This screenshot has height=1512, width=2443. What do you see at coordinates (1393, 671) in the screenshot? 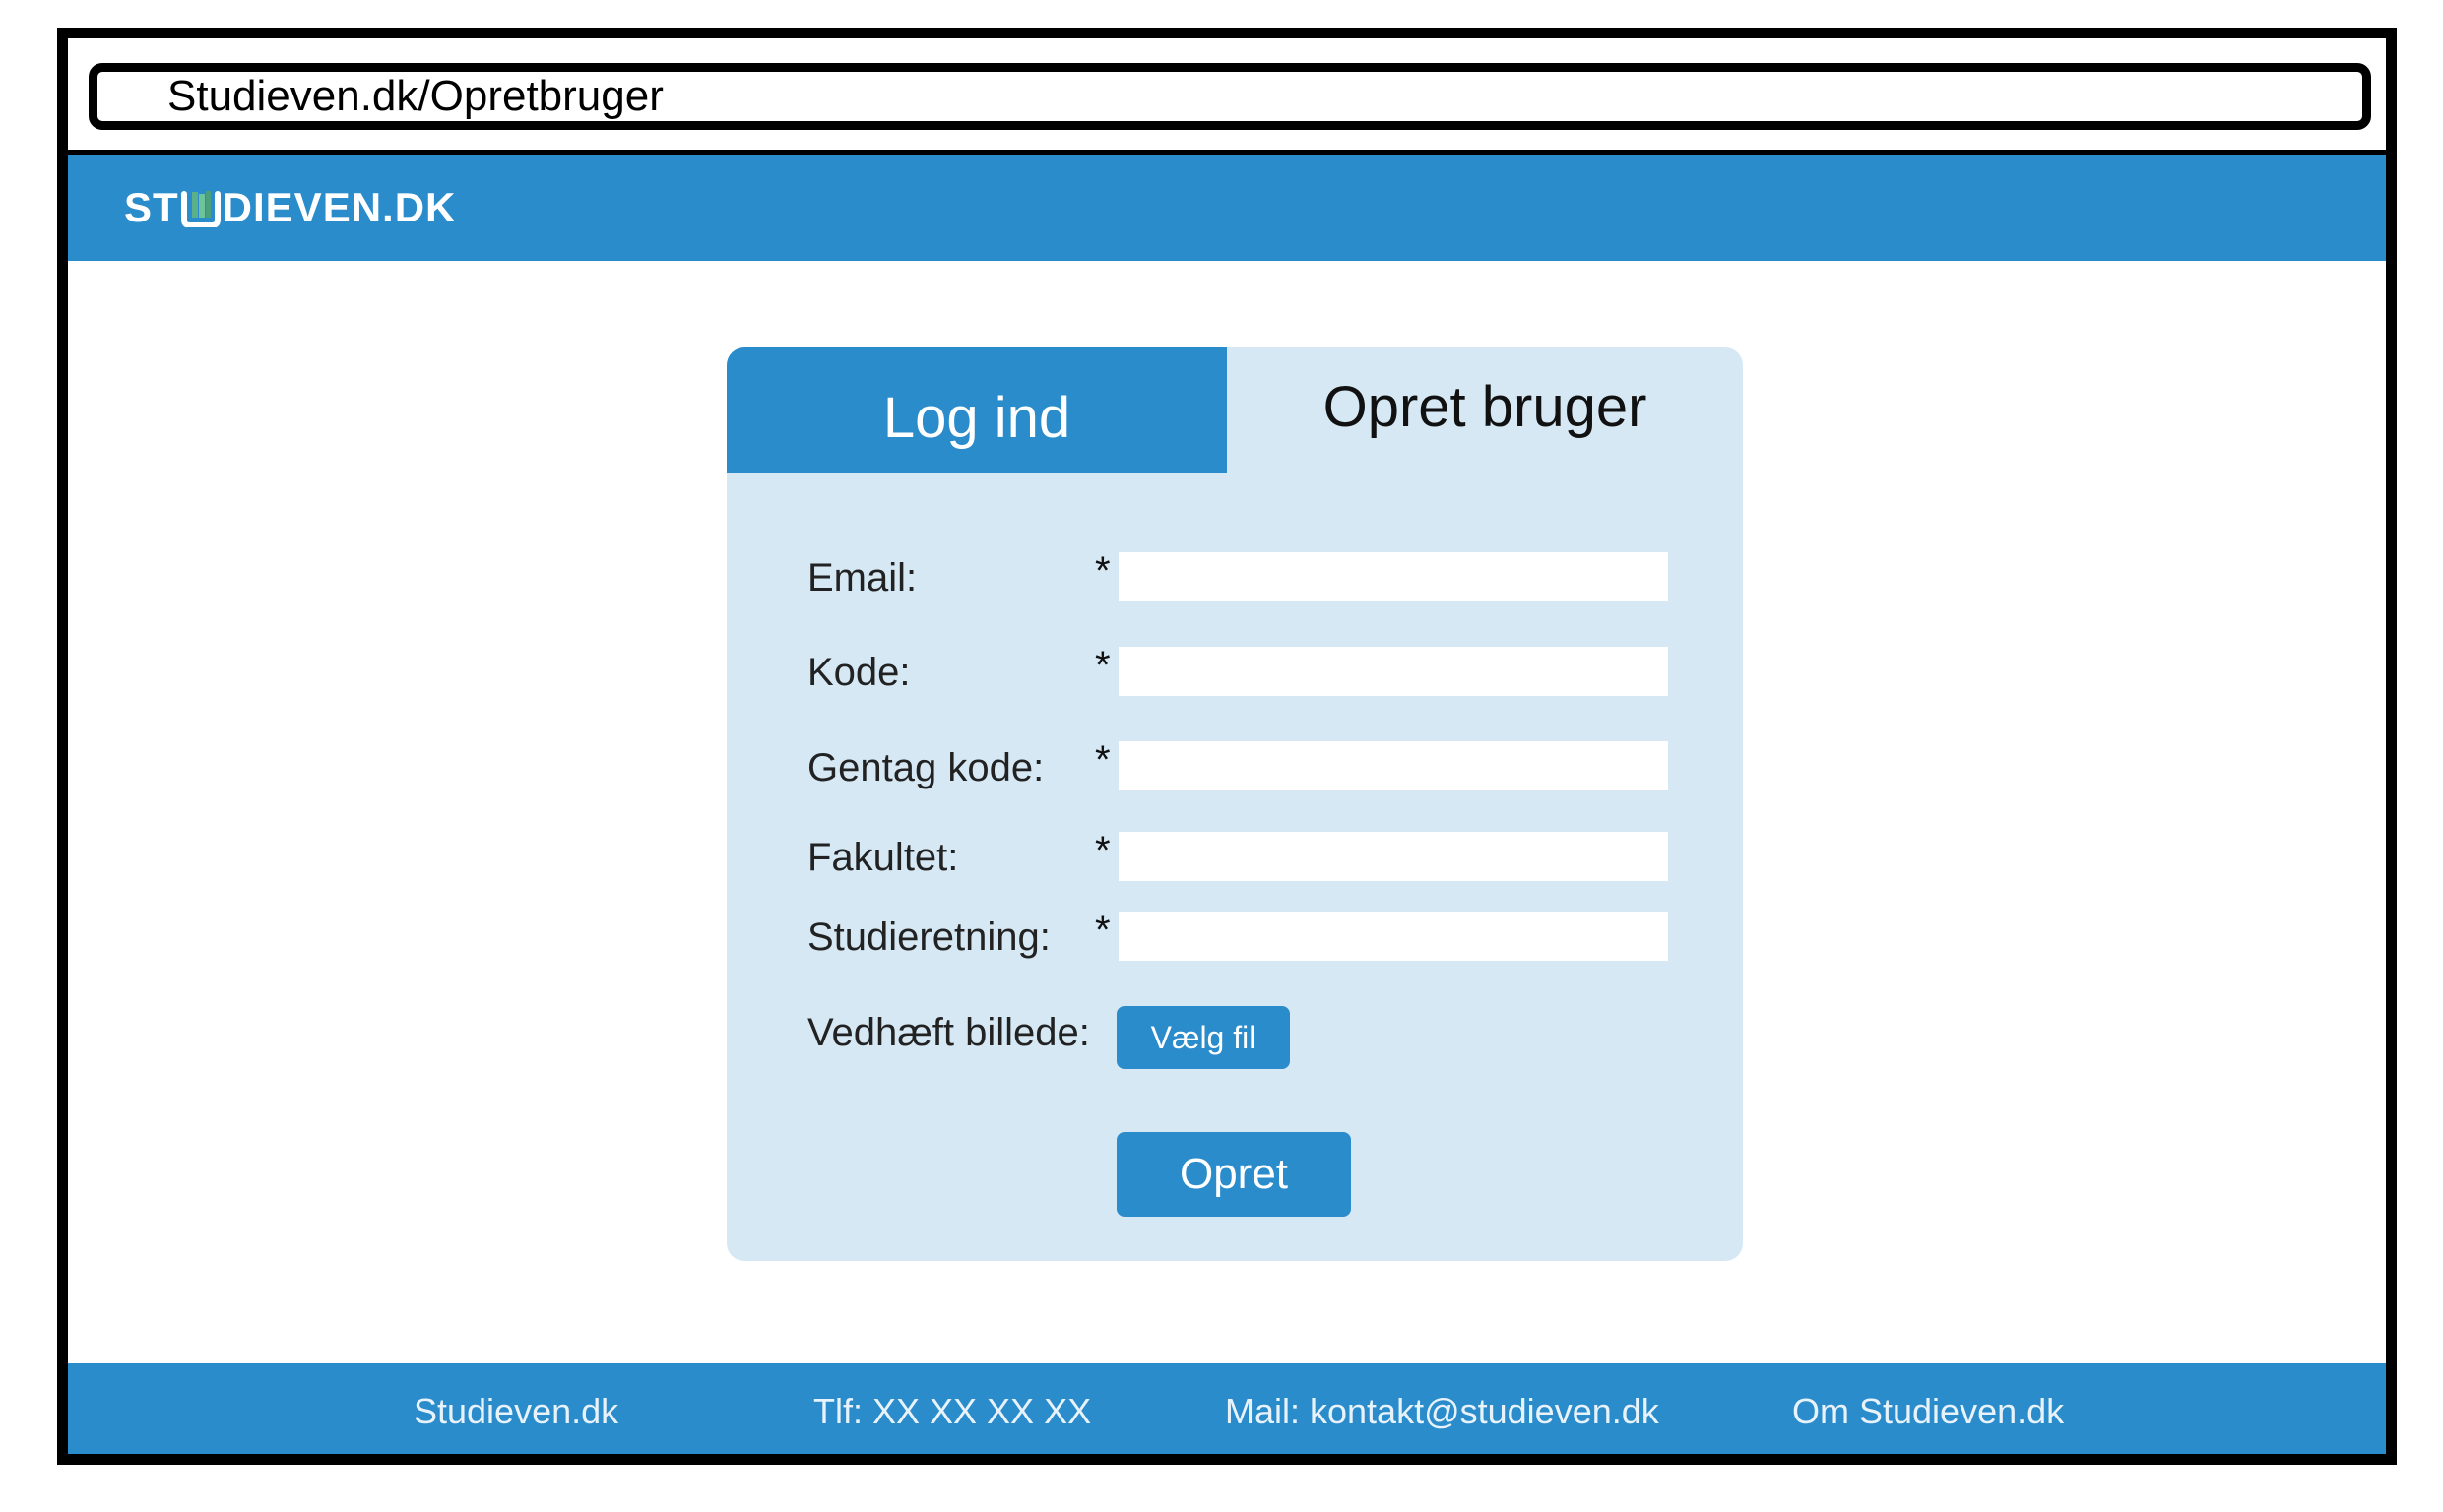
I see `password-field` at bounding box center [1393, 671].